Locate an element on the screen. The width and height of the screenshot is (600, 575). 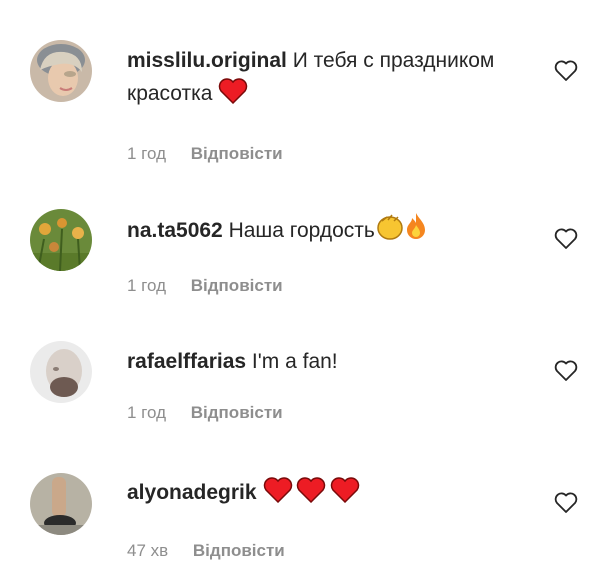
comment-text: alyonadegrik is located at coordinates (327, 494).